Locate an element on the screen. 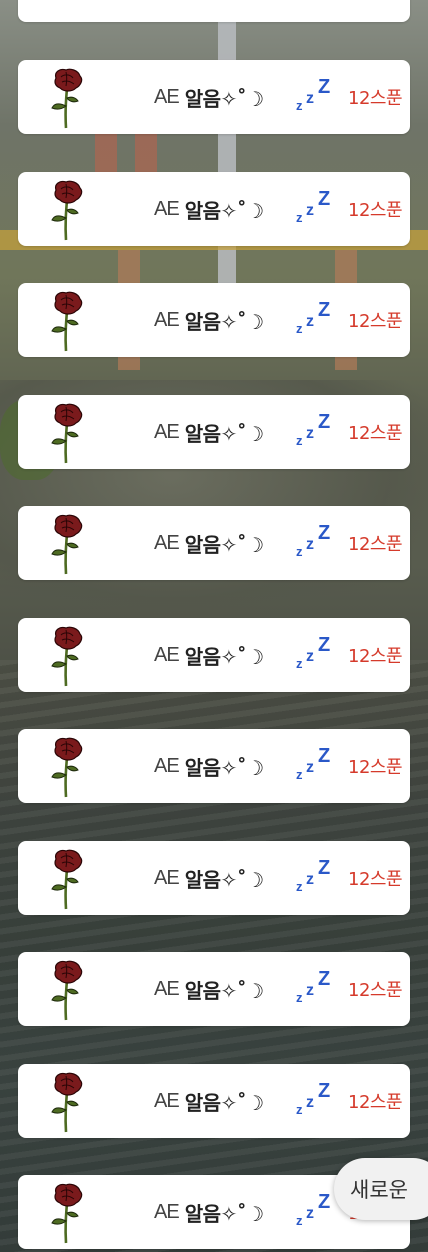 This screenshot has width=428, height=1252. new-messages-button: 새로운 is located at coordinates (381, 1189).